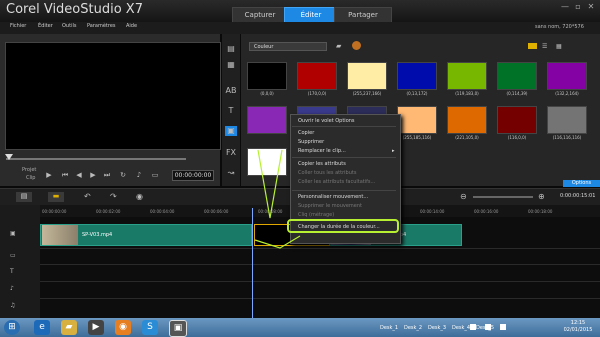 Image resolution: width=600 pixels, height=337 pixels. I want to click on start-button-icon: ⊞, so click(12, 327).